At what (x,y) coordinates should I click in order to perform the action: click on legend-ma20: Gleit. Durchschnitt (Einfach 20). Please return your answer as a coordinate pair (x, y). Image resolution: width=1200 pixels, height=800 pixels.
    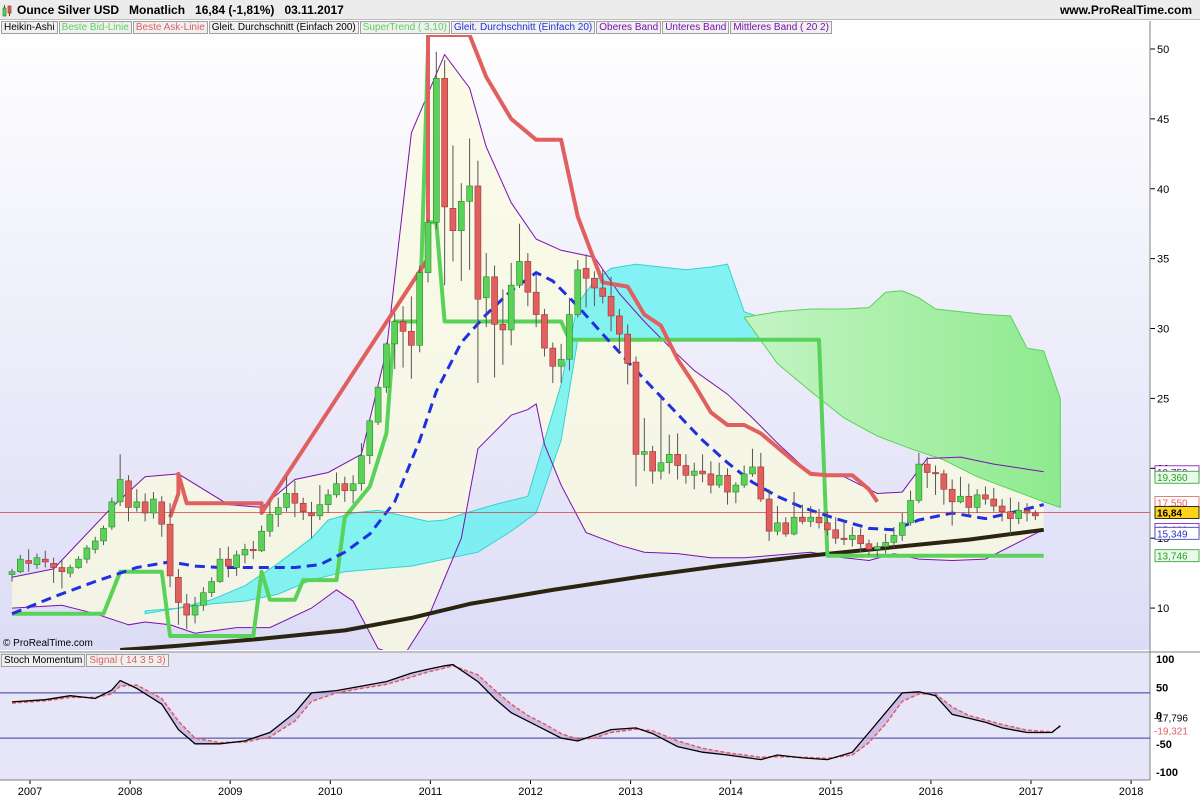
    Looking at the image, I should click on (523, 27).